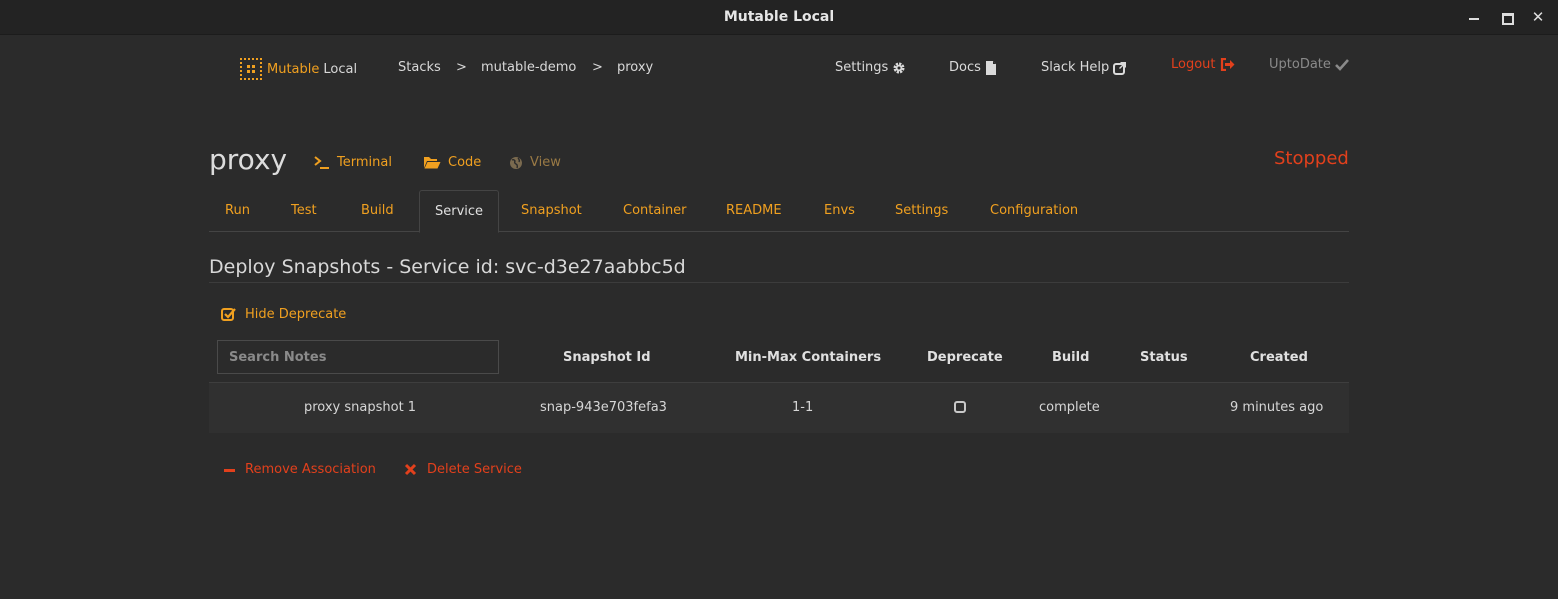  What do you see at coordinates (304, 211) in the screenshot?
I see `tab-test: Test` at bounding box center [304, 211].